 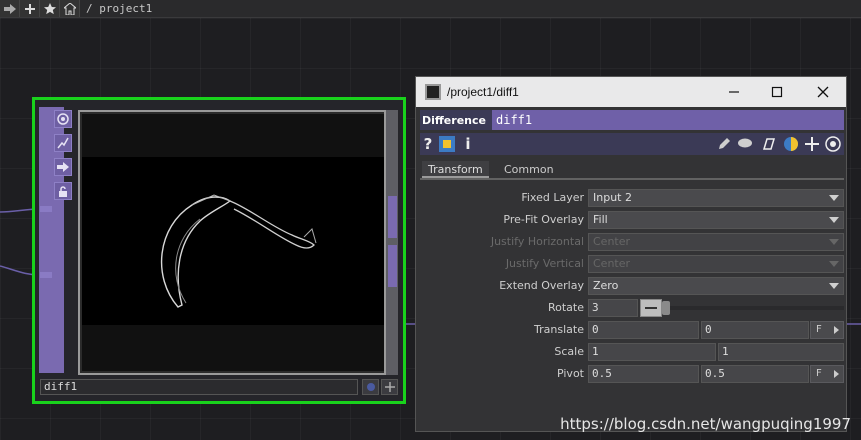 I want to click on node-name-field: diff1, so click(x=199, y=387).